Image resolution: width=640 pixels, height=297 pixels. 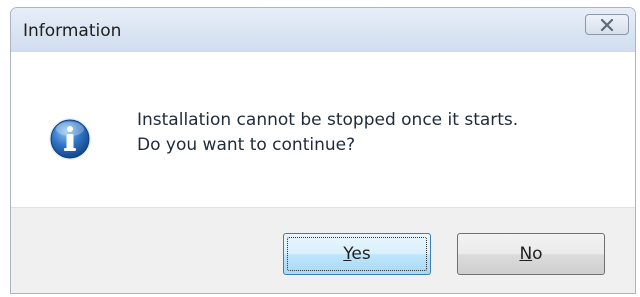 I want to click on close-button, so click(x=607, y=24).